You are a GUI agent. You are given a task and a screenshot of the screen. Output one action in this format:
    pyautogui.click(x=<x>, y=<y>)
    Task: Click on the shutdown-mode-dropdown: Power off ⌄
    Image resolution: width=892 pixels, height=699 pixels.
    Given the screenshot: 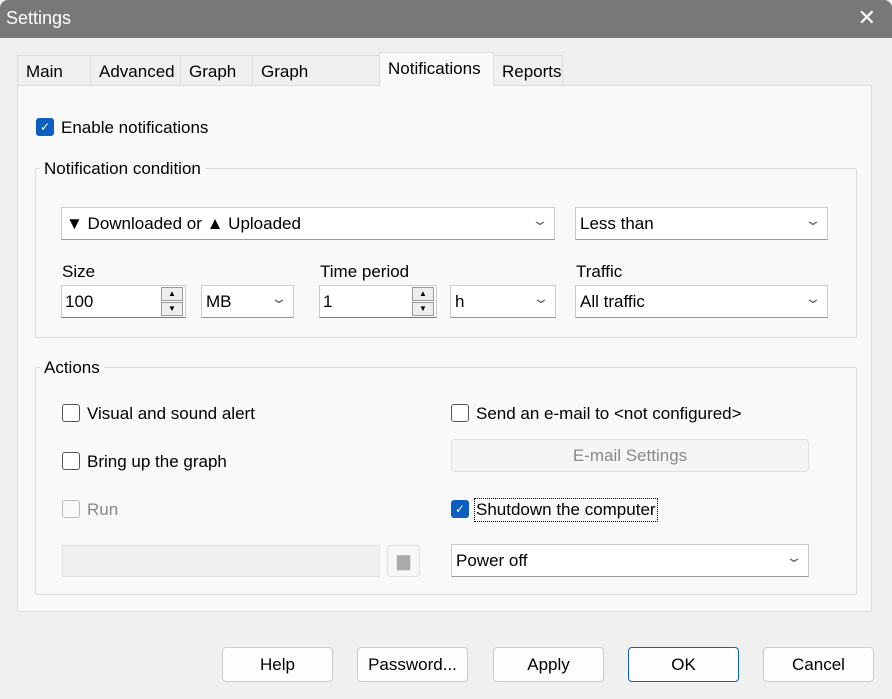 What is the action you would take?
    pyautogui.click(x=630, y=560)
    